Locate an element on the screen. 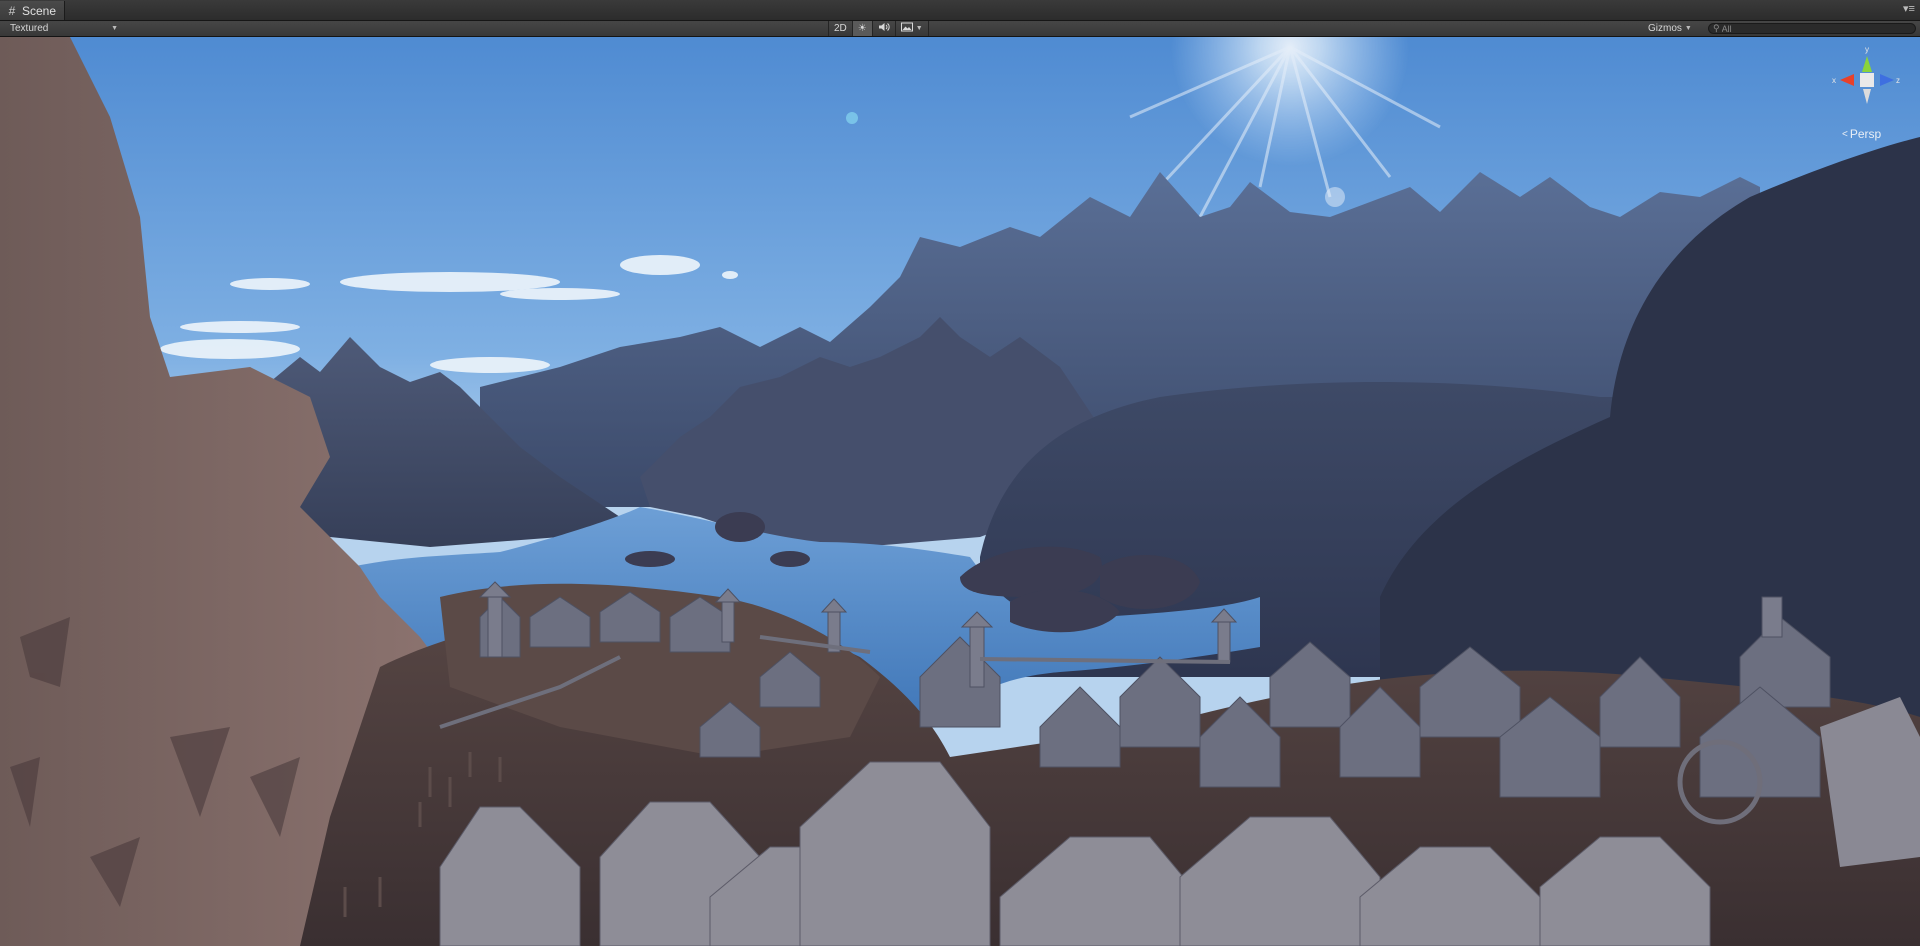 This screenshot has width=1920, height=946. hierarchy-search: ⚲ is located at coordinates (1812, 28).